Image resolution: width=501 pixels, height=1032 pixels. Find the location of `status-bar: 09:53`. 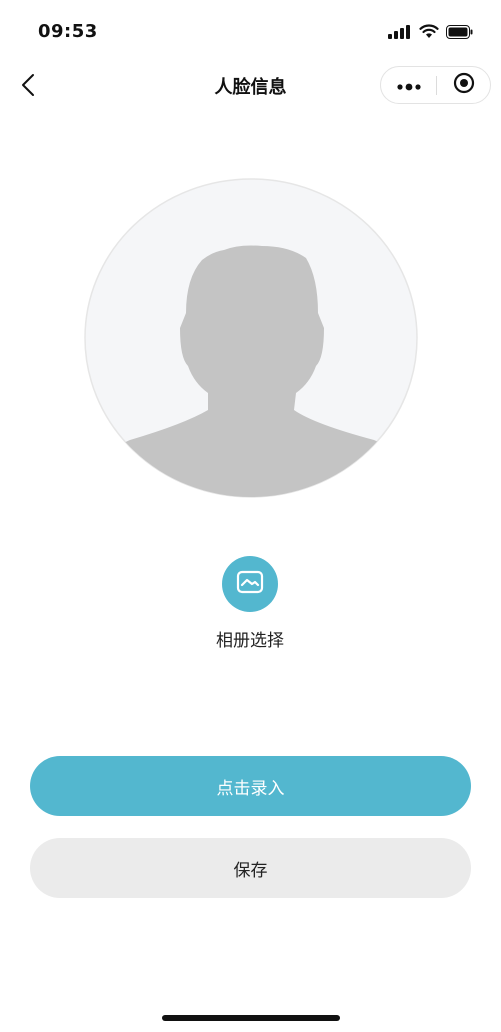

status-bar: 09:53 is located at coordinates (250, 30).